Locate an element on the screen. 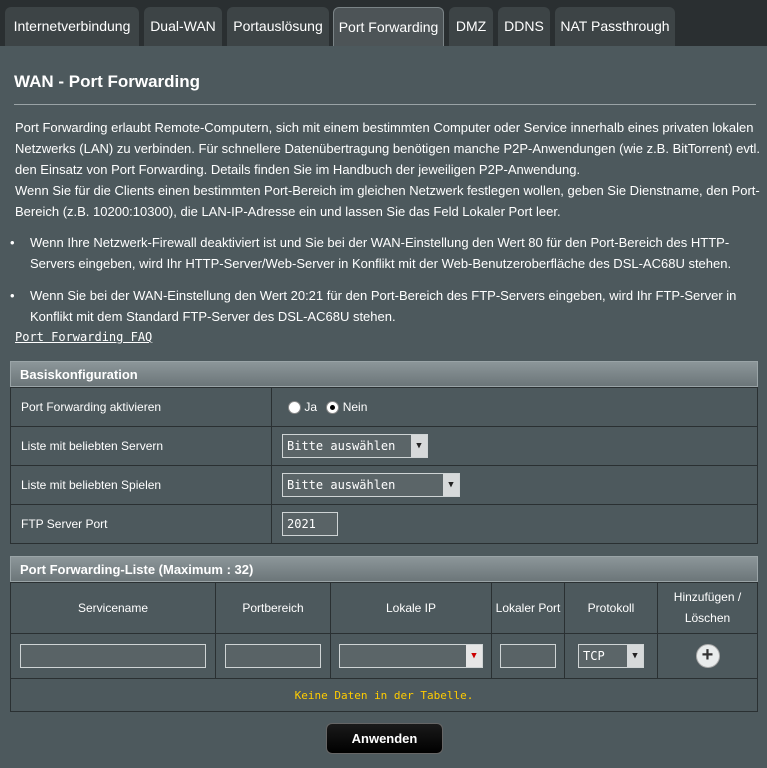  servers-select: Bitte auswählen ▼ is located at coordinates (355, 446).